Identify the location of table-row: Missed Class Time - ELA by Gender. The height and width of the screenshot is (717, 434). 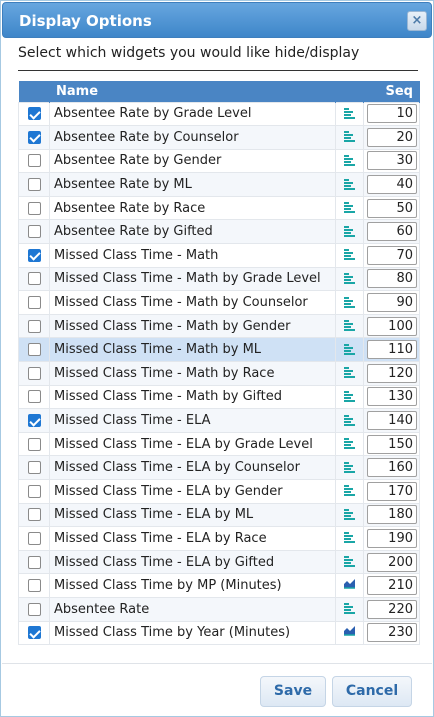
(219, 491).